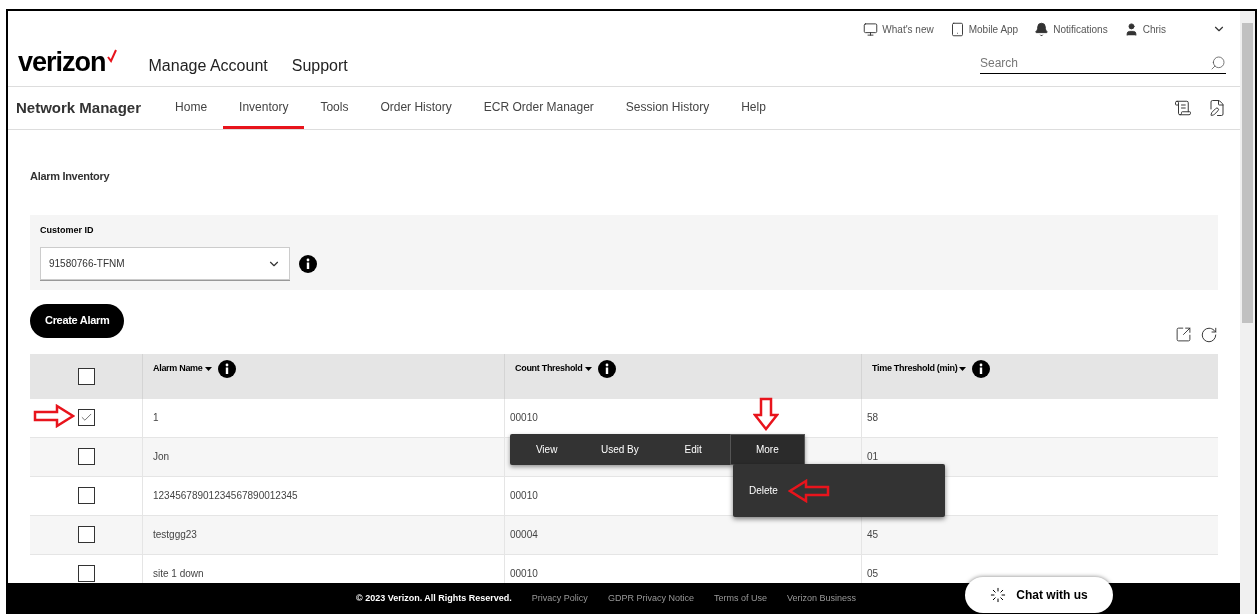  What do you see at coordinates (434, 598) in the screenshot?
I see `copyright-text: © 2023 Verizon. All Rights Reserved.` at bounding box center [434, 598].